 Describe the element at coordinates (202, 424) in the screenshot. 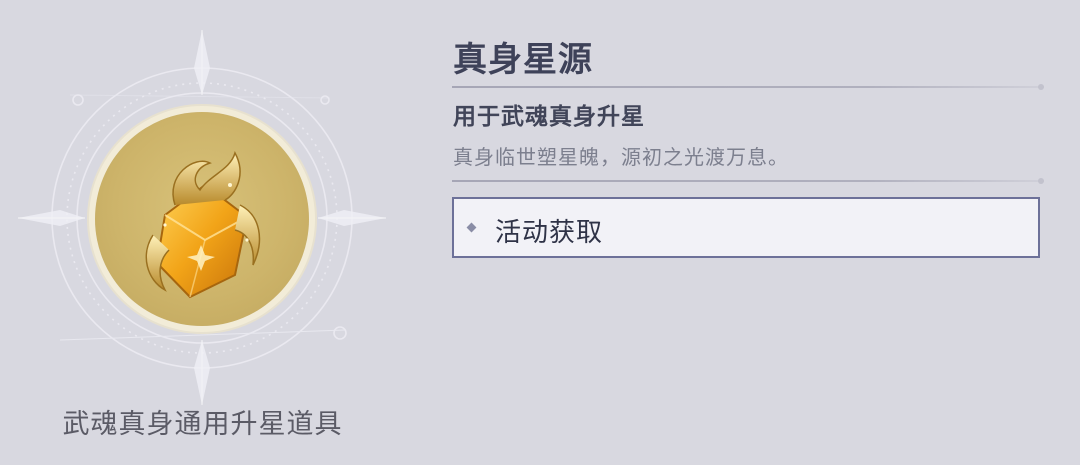

I see `item-category-caption: 武魂真身通用升星道具` at that location.